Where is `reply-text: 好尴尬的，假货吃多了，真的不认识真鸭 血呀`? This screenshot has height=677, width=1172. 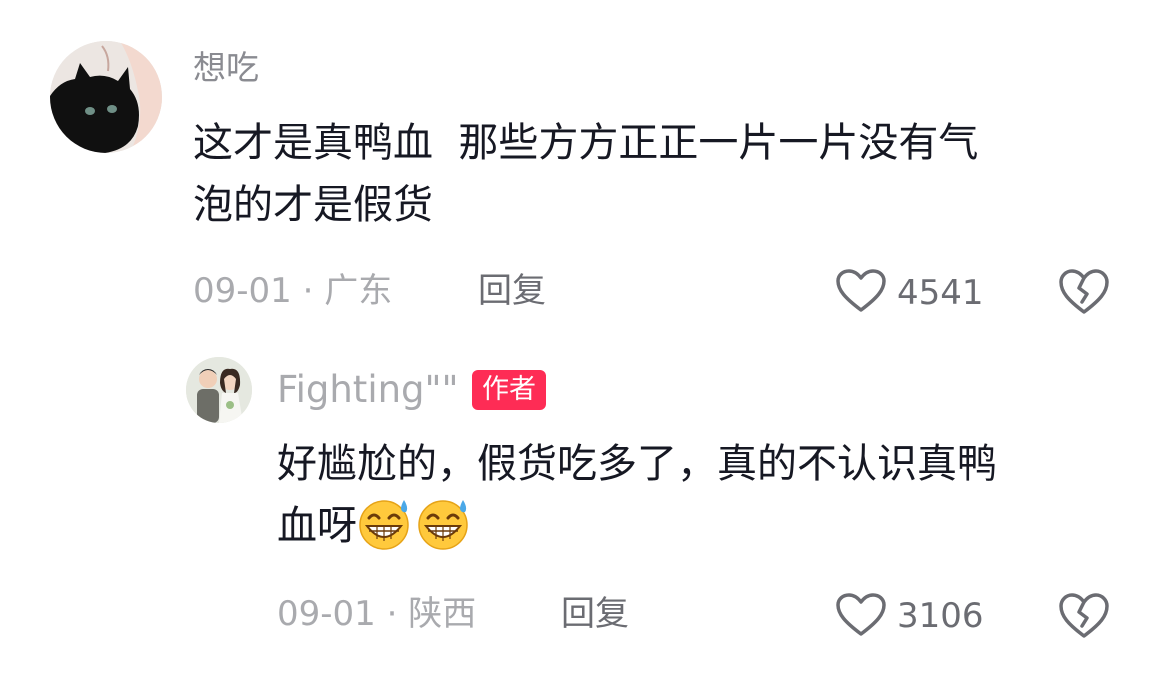
reply-text: 好尴尬的，假货吃多了，真的不认识真鸭 血呀 is located at coordinates (707, 495).